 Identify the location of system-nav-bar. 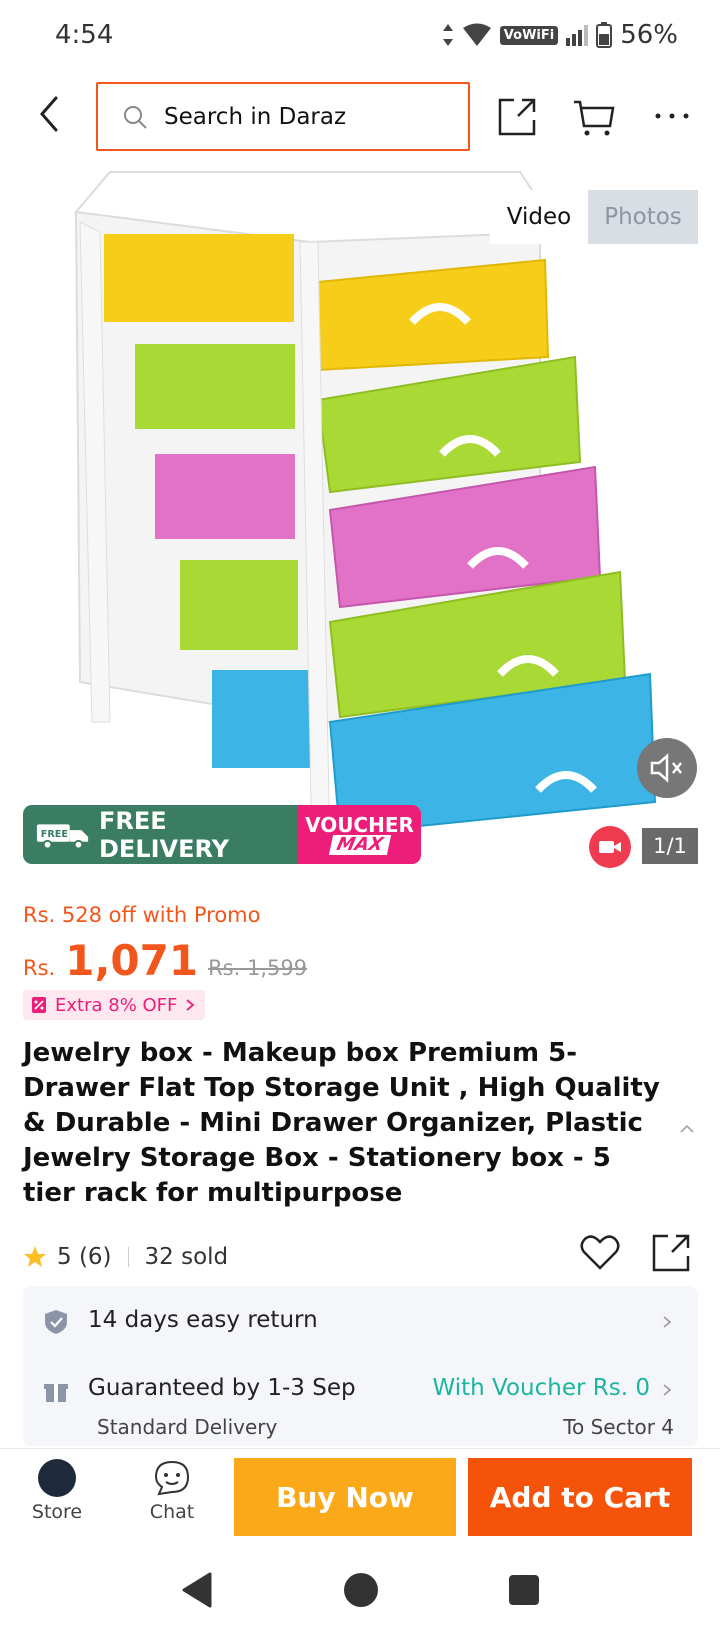
(360, 1594).